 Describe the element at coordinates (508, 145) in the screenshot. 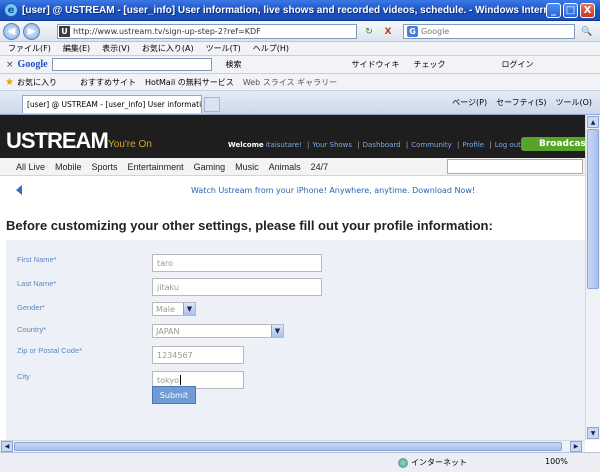

I see `logout-link: Log out` at that location.